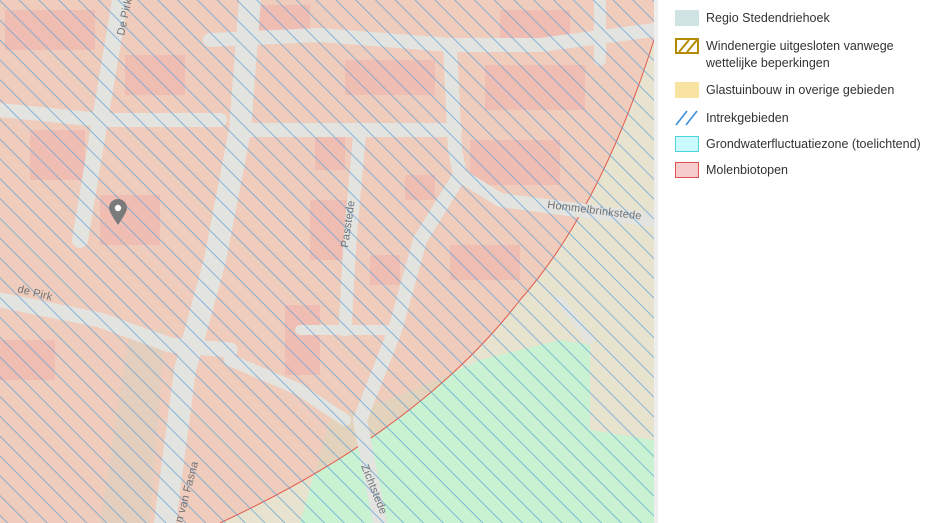 The width and height of the screenshot is (927, 523). Describe the element at coordinates (687, 90) in the screenshot. I see `legend-swatch-glastuinbouw` at that location.